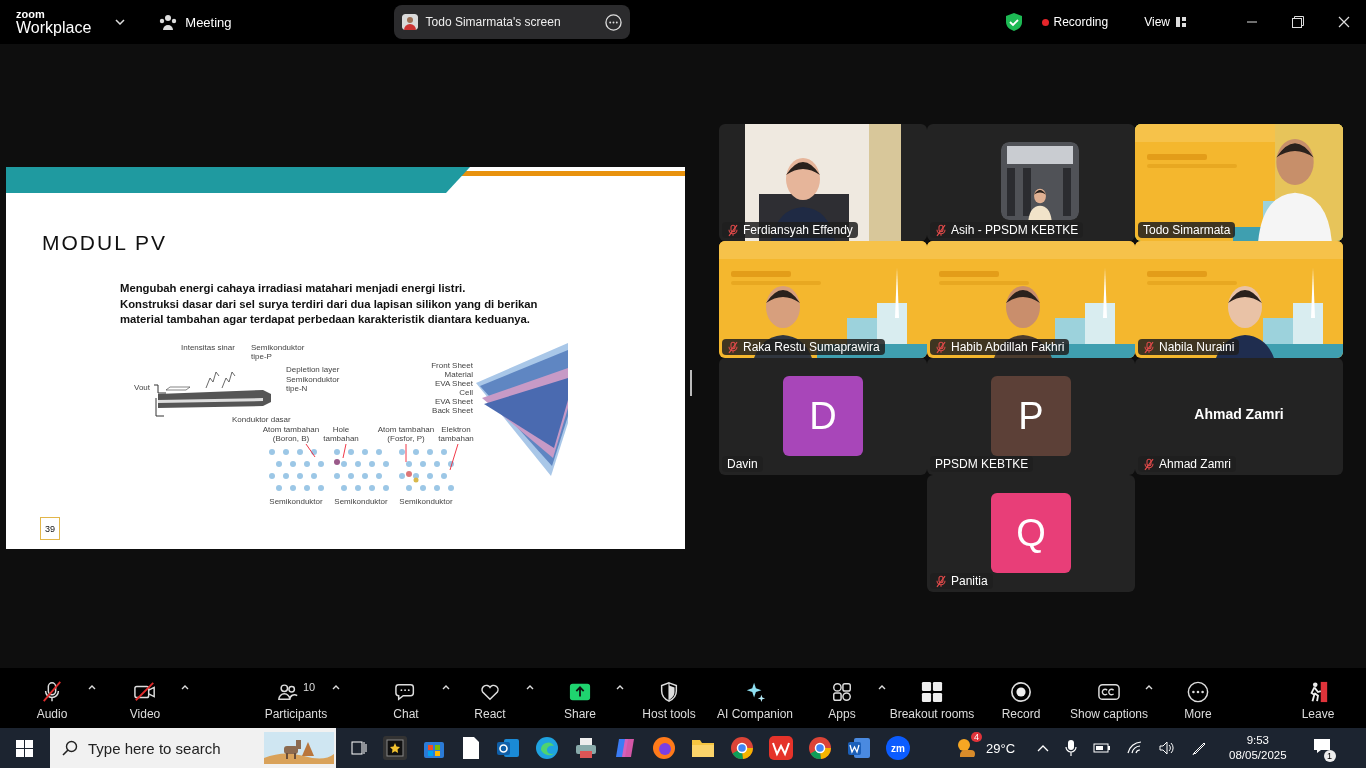  I want to click on document-app-icon, so click(859, 748).